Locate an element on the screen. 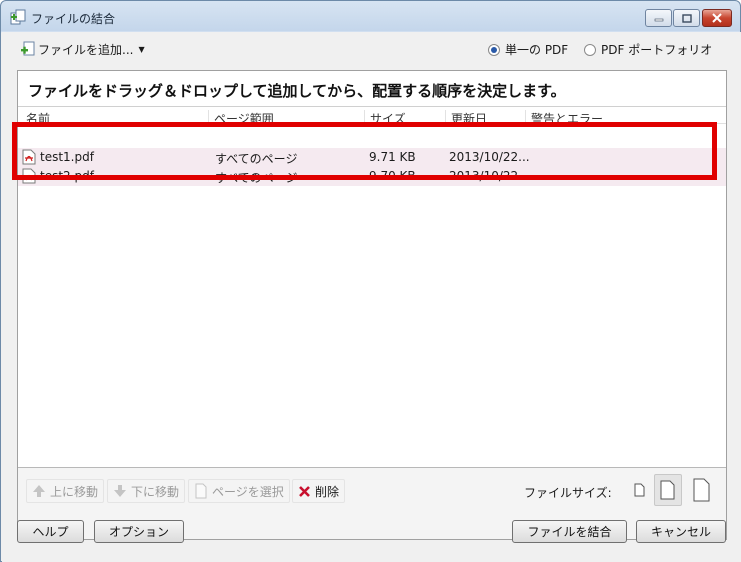 This screenshot has height=562, width=741. radio-single-pdf-label: 単一の PDF is located at coordinates (537, 50).